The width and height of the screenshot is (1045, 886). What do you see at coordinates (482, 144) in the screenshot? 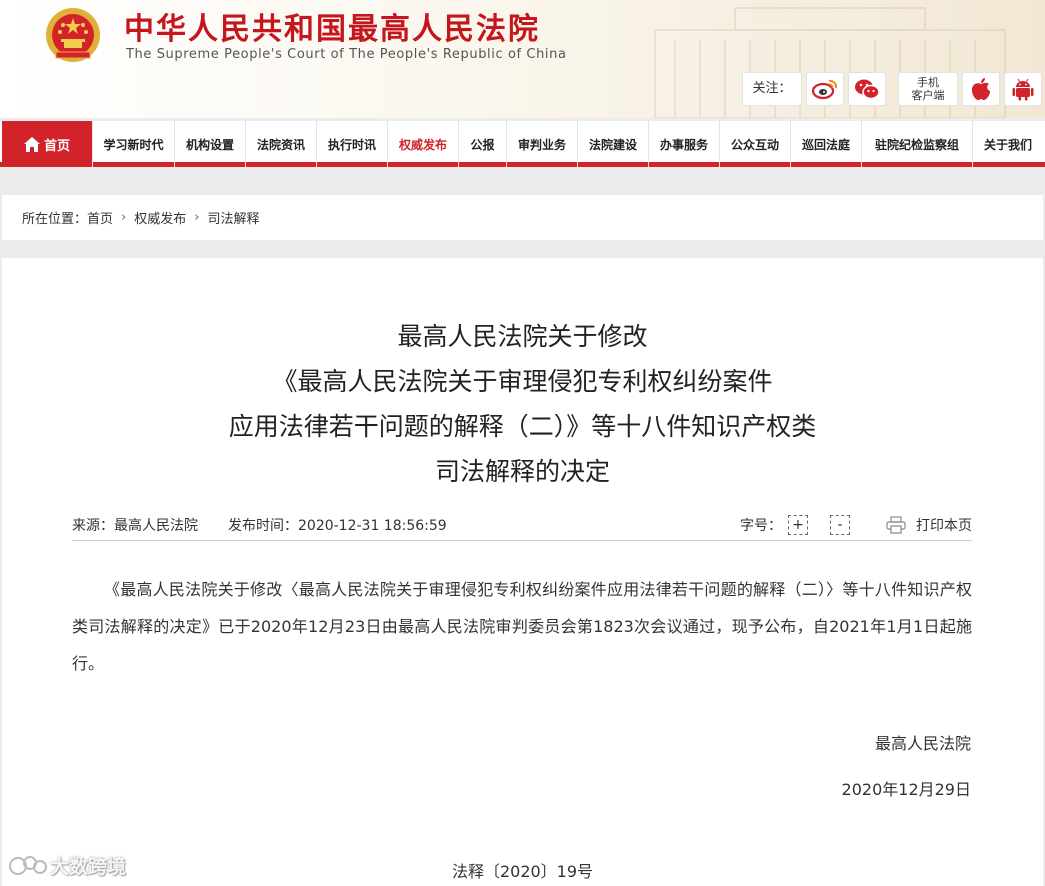
I see `nav-item-gongbao: 公报` at bounding box center [482, 144].